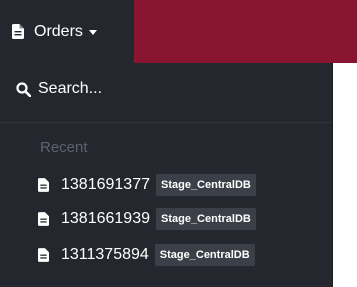 This screenshot has width=357, height=287. Describe the element at coordinates (58, 31) in the screenshot. I see `orders-menu-label: Orders` at that location.